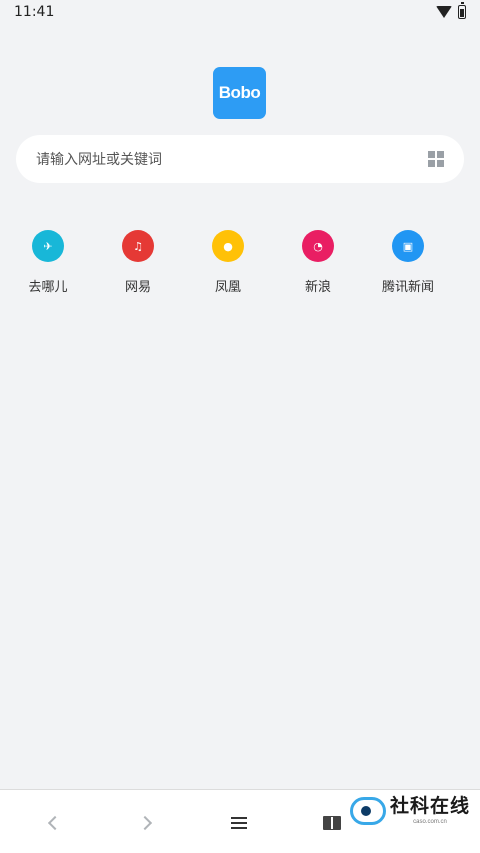 Image resolution: width=480 pixels, height=853 pixels. Describe the element at coordinates (34, 12) in the screenshot. I see `status-time: 11:41` at that location.